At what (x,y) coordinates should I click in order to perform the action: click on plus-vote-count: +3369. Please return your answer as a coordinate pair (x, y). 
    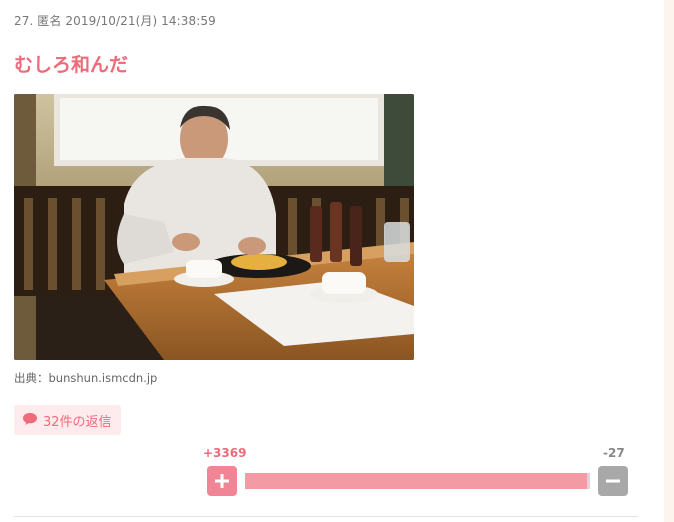
    Looking at the image, I should click on (225, 453).